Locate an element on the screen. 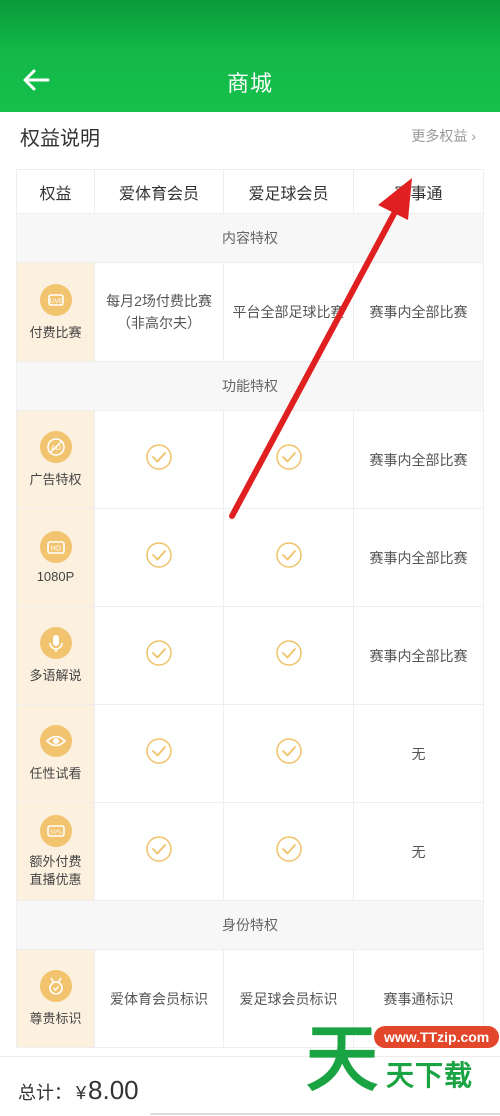  row-label-paid-match: LIVE 付费比赛 is located at coordinates (55, 312).